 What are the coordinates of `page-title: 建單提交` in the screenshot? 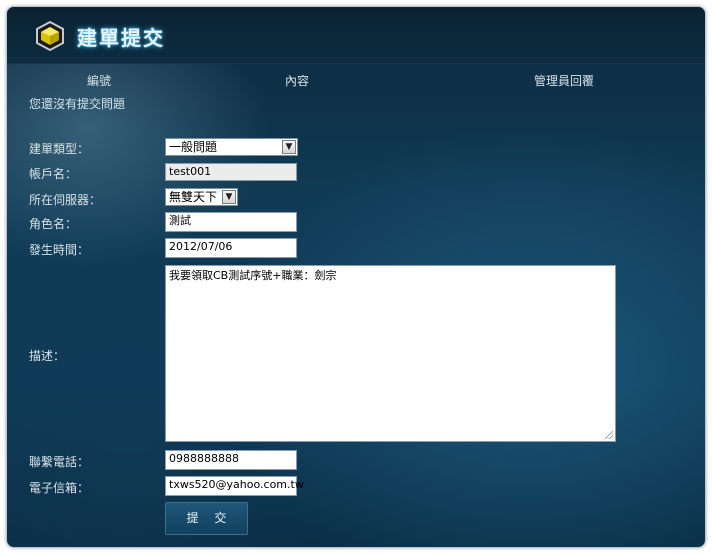 It's located at (121, 38).